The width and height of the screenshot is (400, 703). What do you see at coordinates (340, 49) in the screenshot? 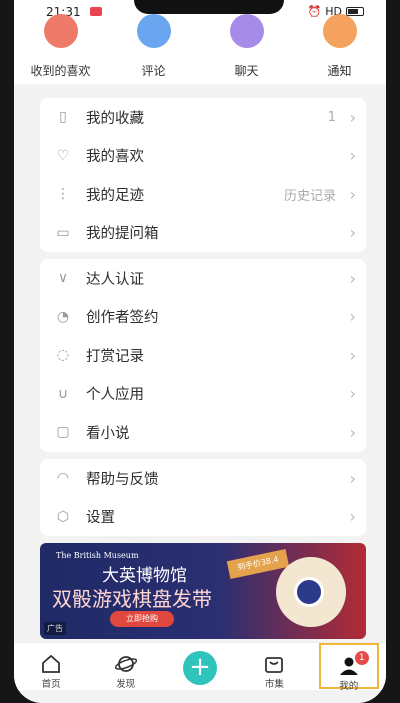
I see `quick-notifications: 通知` at bounding box center [340, 49].